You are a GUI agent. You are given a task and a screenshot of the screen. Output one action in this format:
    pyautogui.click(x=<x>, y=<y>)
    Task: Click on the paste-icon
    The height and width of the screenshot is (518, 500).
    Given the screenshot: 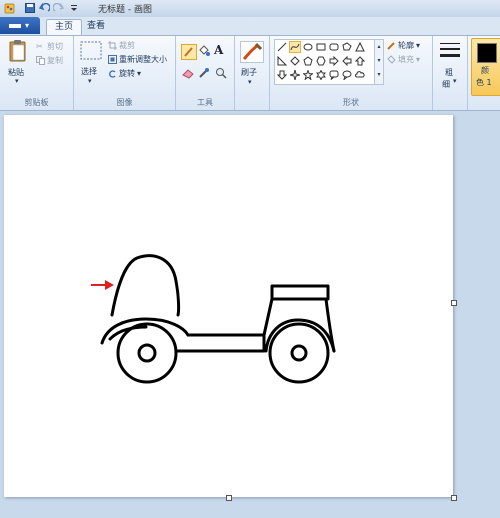 What is the action you would take?
    pyautogui.click(x=17, y=51)
    